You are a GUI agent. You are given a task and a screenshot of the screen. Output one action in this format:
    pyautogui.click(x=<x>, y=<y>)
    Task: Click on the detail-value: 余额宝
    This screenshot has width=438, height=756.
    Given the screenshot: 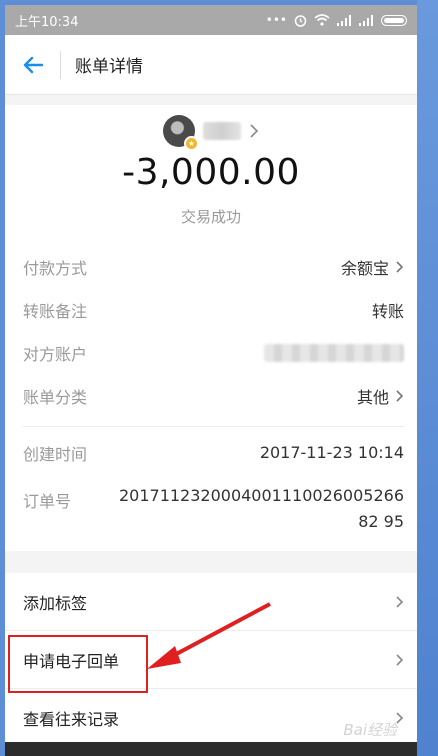 What is the action you would take?
    pyautogui.click(x=372, y=267)
    